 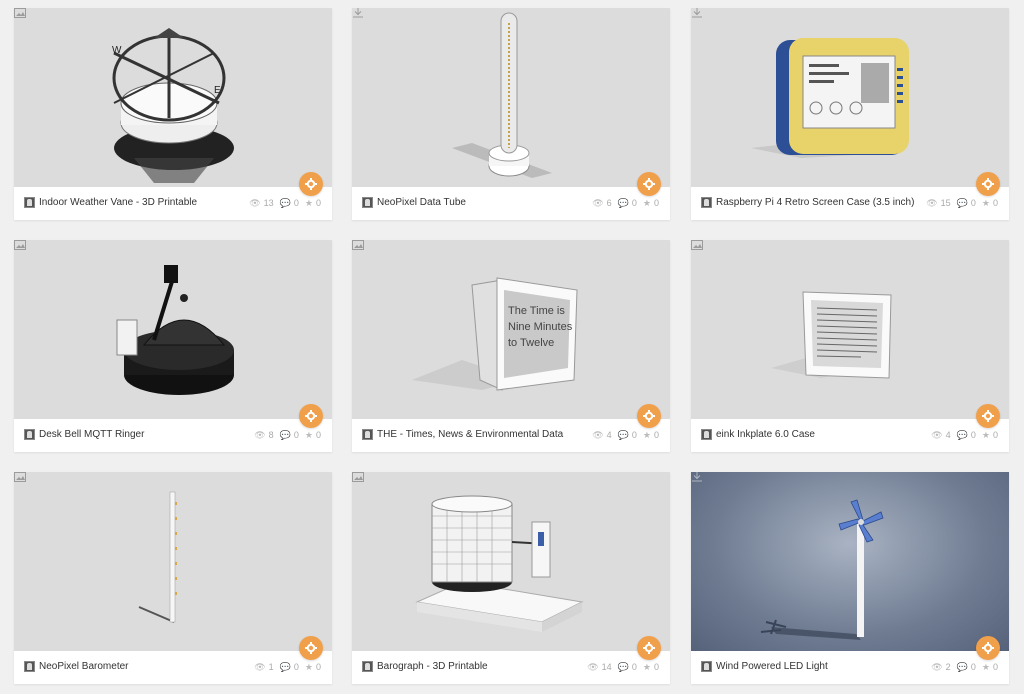 I want to click on card-stats: 👁 13 💬 0 ★ 0, so click(x=285, y=203).